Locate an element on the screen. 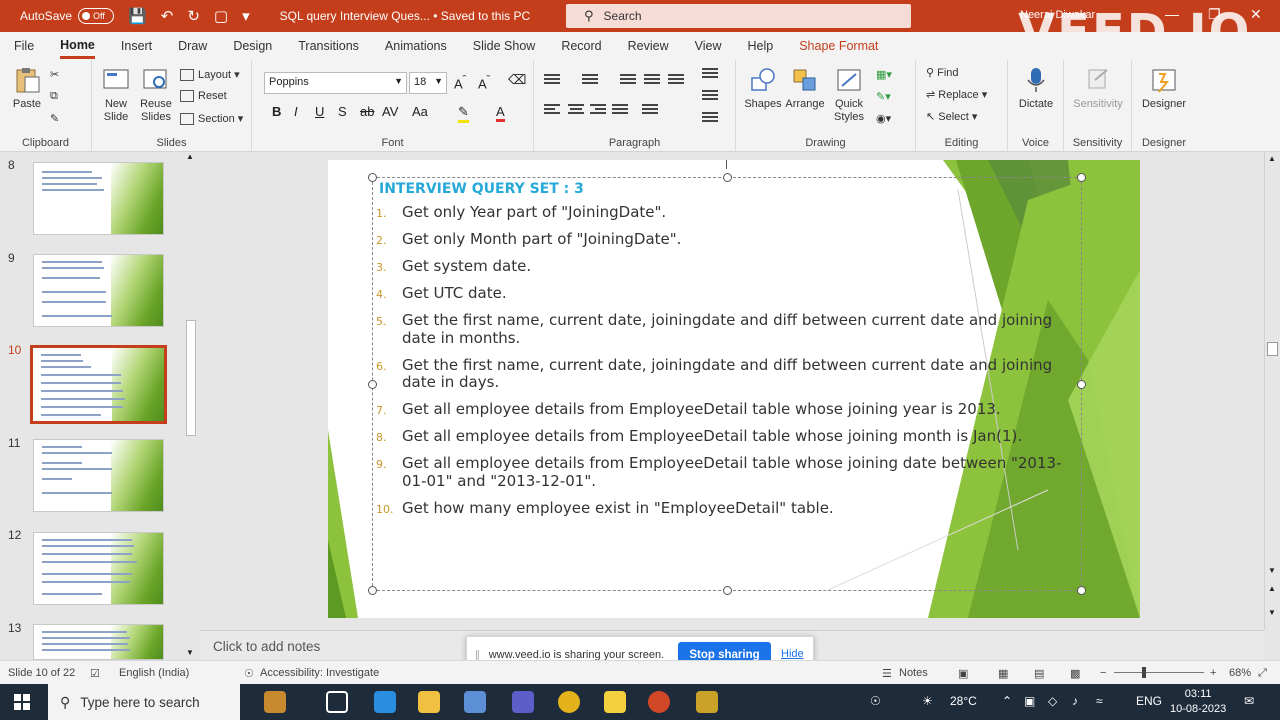 This screenshot has height=720, width=1280. tab-file: File is located at coordinates (24, 46).